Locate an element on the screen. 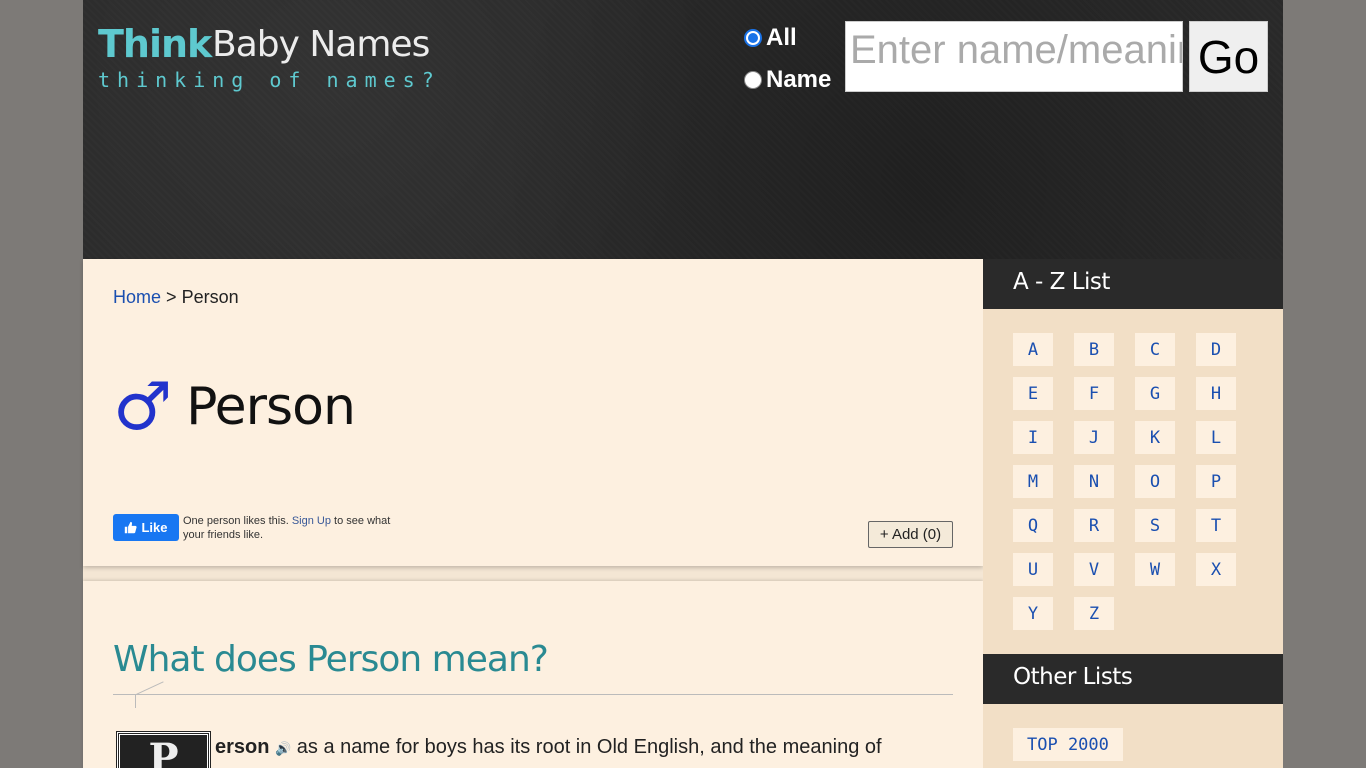 This screenshot has height=768, width=1366. breadcrumb-current: Person is located at coordinates (210, 297).